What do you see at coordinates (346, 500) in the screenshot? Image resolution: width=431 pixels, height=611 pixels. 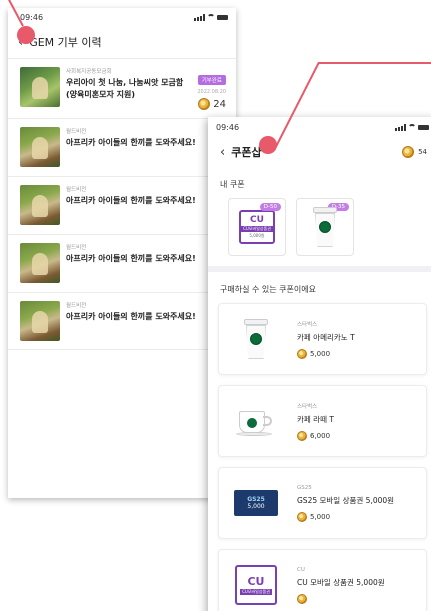 I see `coupon-name: GS25 모바일 상품권 5,000원` at bounding box center [346, 500].